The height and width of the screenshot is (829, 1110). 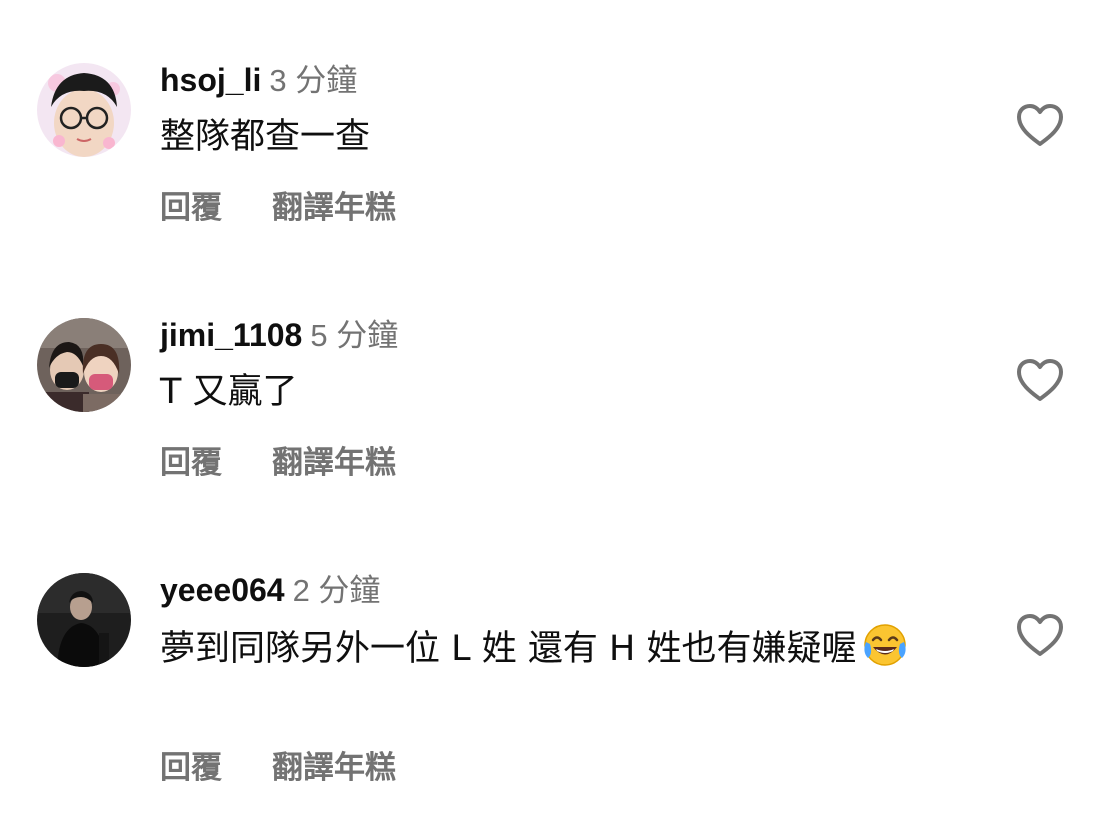 What do you see at coordinates (885, 645) in the screenshot?
I see `face-with-tears-of-joy-icon` at bounding box center [885, 645].